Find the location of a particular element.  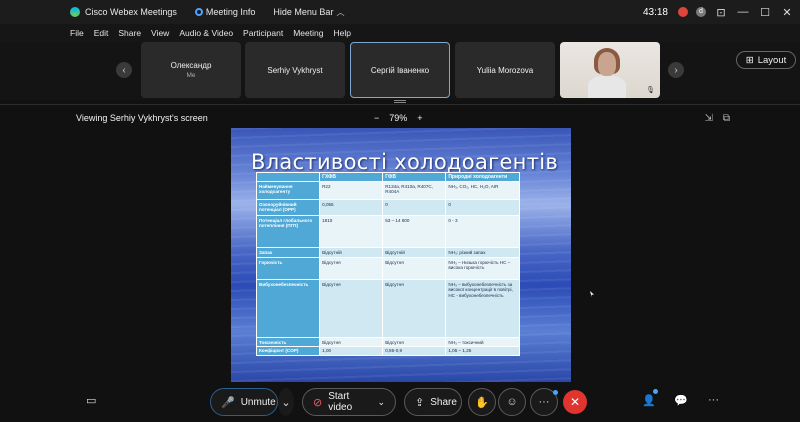

chevron-right-icon: › is located at coordinates (676, 70).